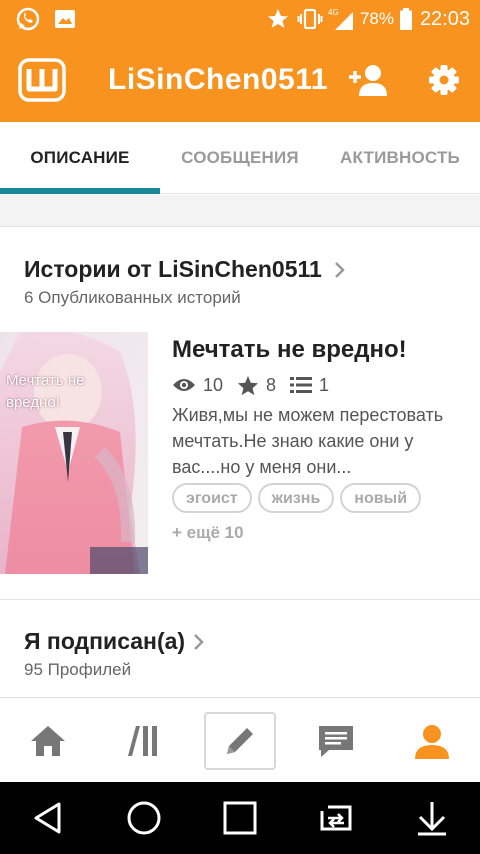  I want to click on stories-count: 6 Опубликованных историй, so click(132, 297).